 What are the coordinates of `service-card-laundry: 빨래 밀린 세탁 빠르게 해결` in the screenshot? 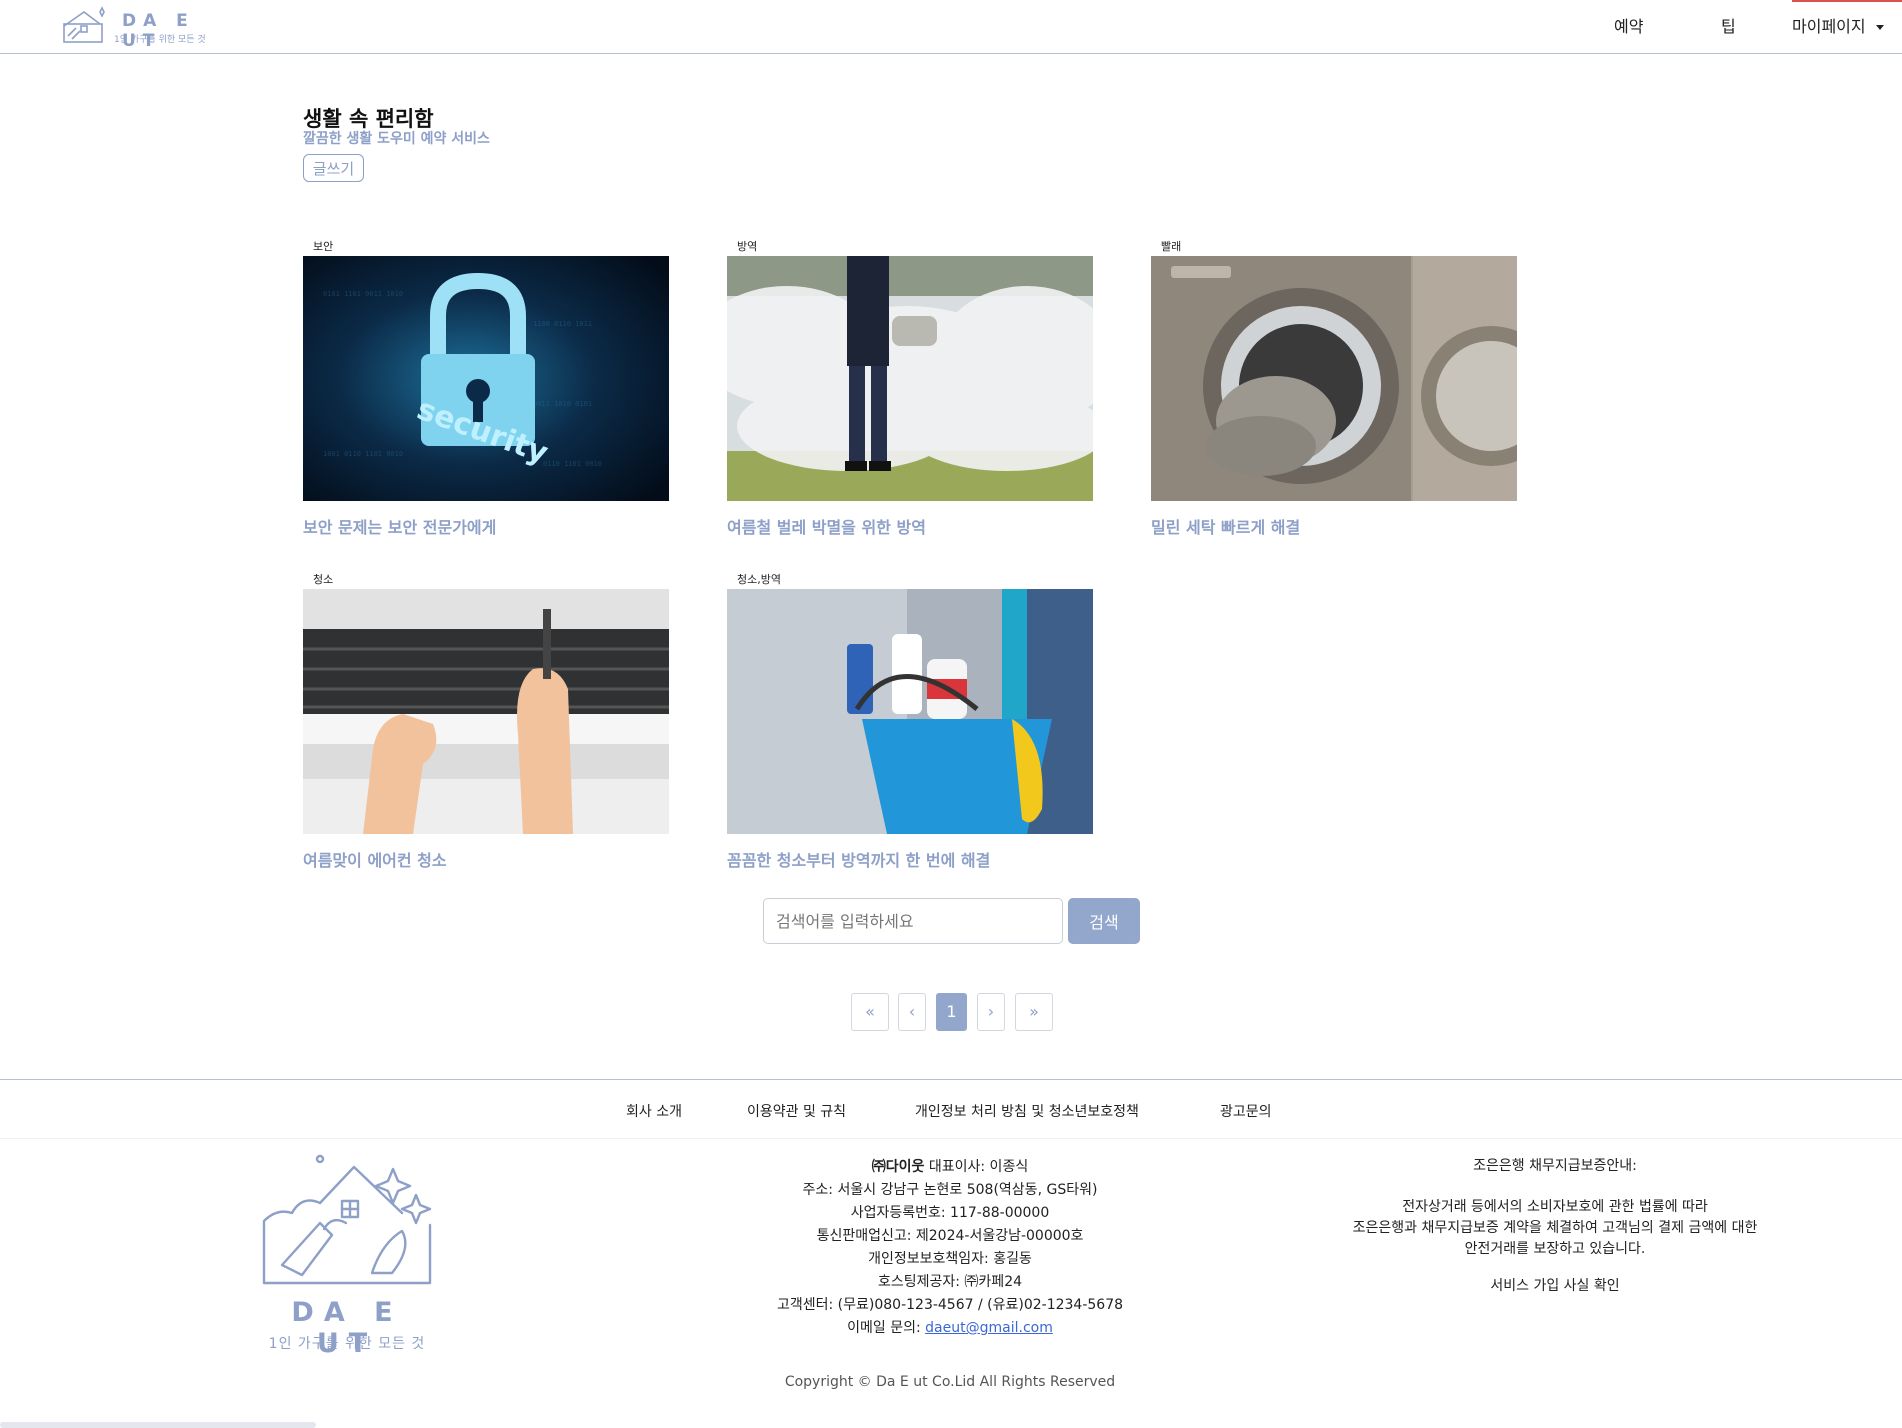 It's located at (1334, 388).